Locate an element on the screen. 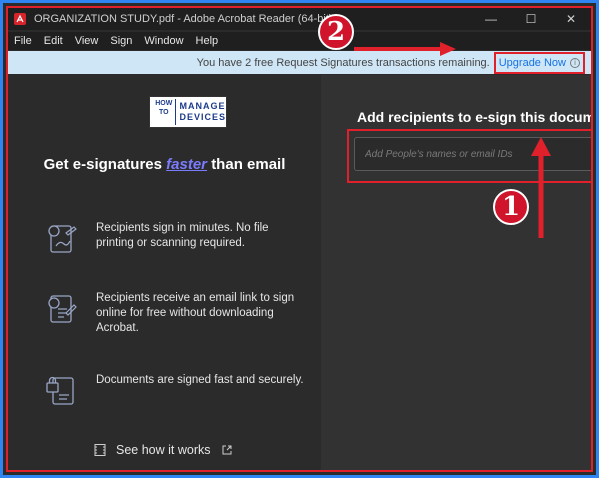 This screenshot has height=478, width=599. arrow-1-head is located at coordinates (541, 146).